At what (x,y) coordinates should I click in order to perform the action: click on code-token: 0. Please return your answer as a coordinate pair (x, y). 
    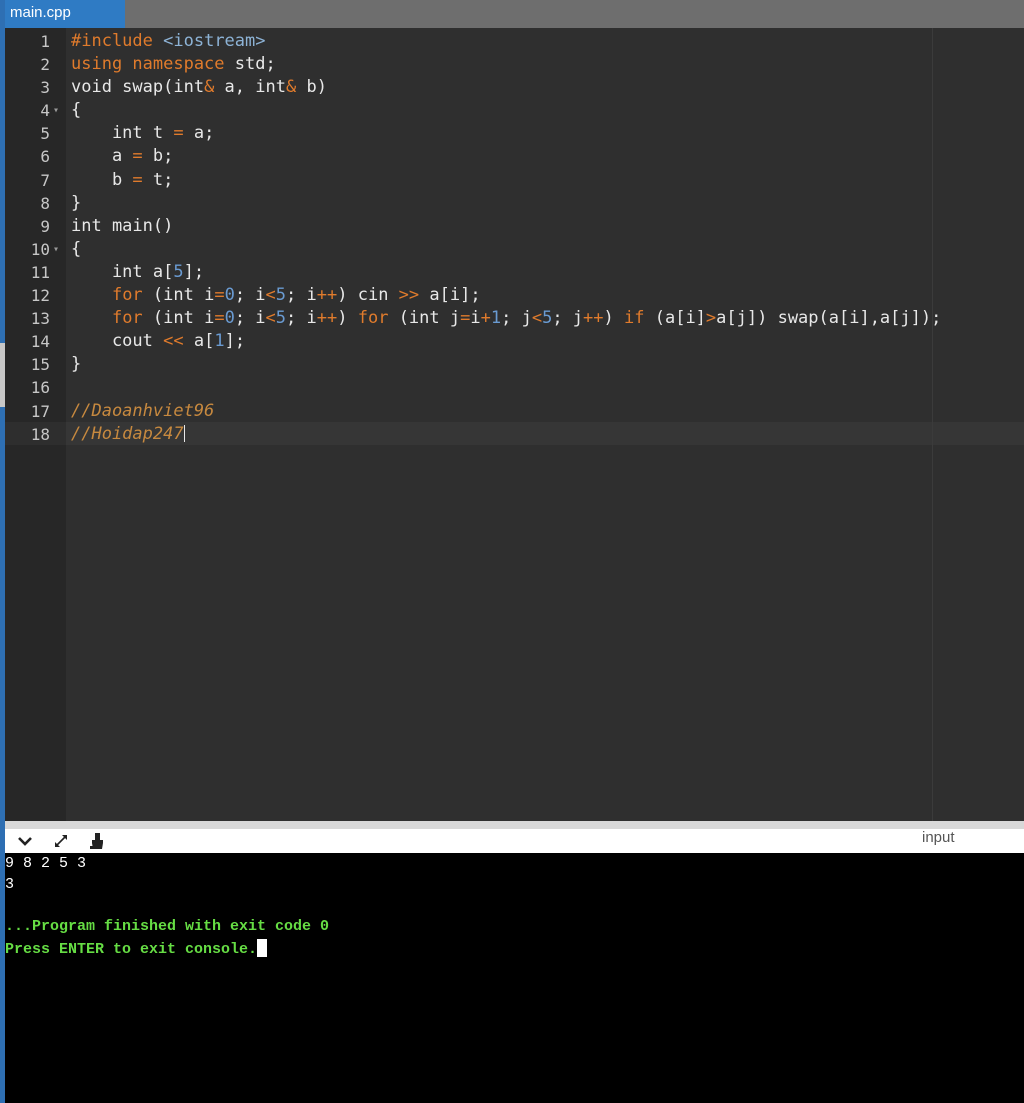
    Looking at the image, I should click on (229, 295).